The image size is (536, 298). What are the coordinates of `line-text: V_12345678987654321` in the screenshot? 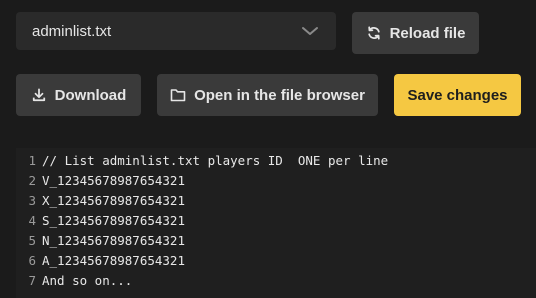 It's located at (113, 181).